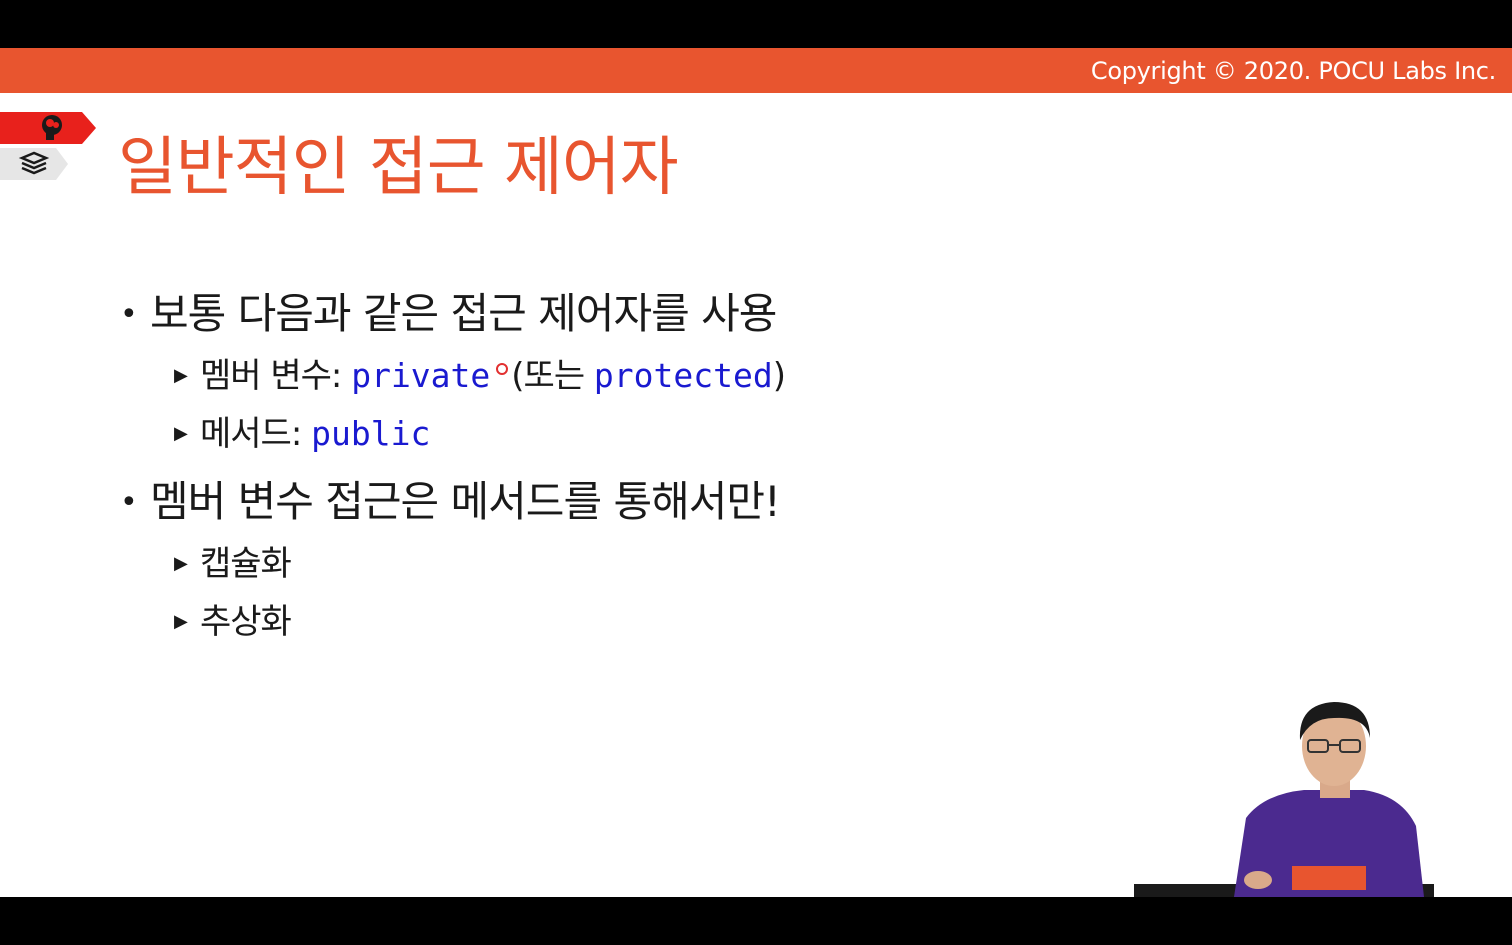 This screenshot has height=945, width=1512. I want to click on sub-bullet-prefix: 멤버 변수:, so click(276, 376).